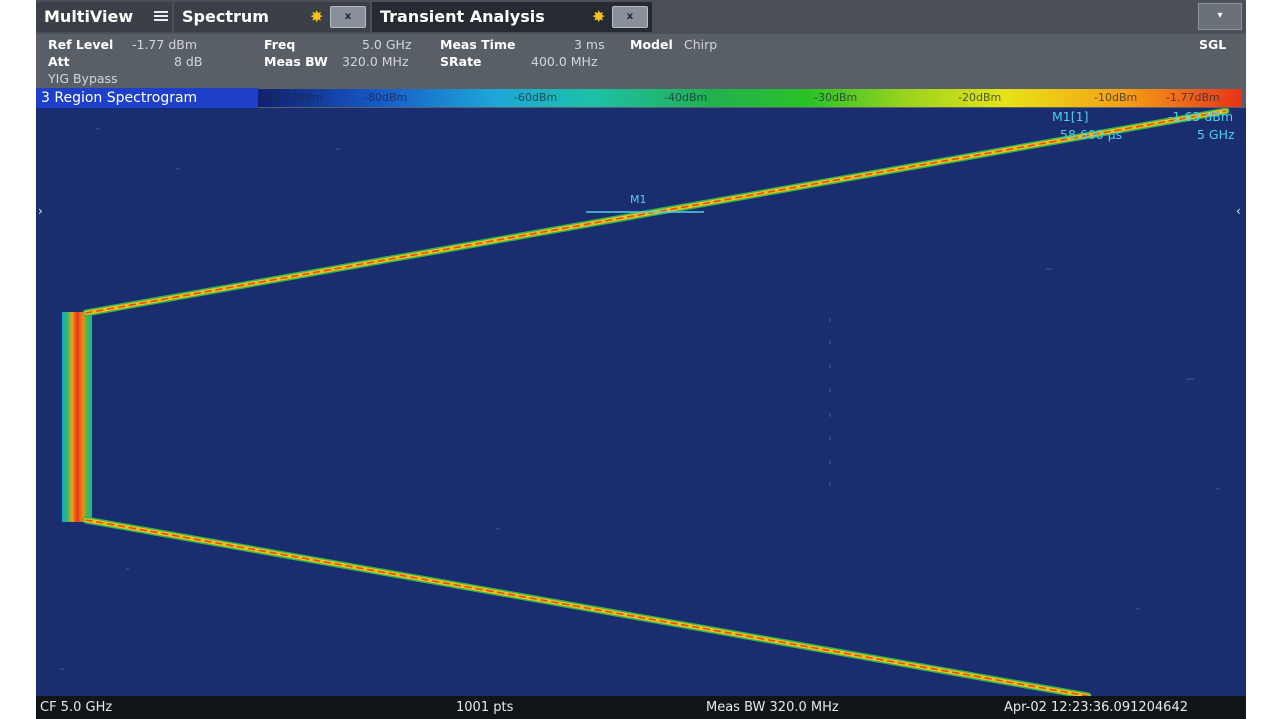 The width and height of the screenshot is (1280, 719). I want to click on color-scale-label: -10dBm, so click(1116, 97).